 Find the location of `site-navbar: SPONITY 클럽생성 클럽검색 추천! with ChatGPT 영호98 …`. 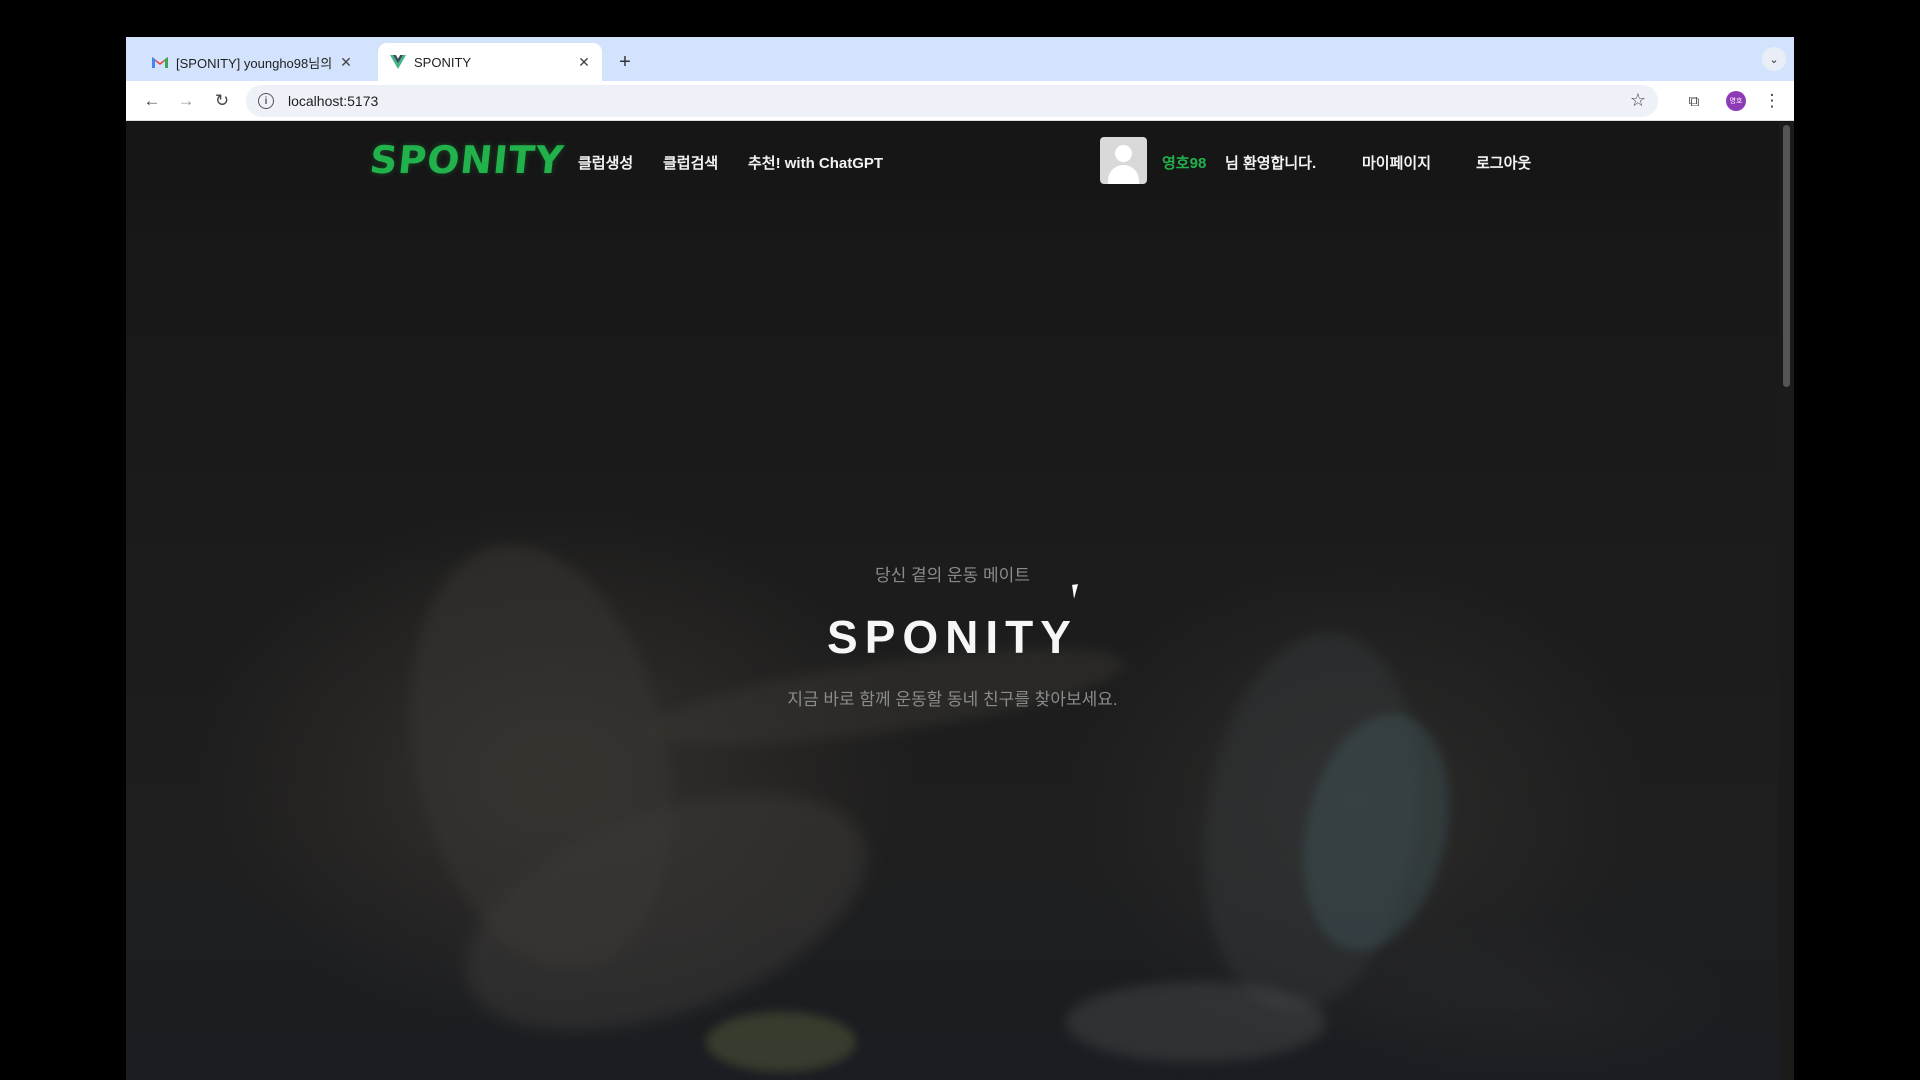

site-navbar: SPONITY 클럽생성 클럽검색 추천! with ChatGPT 영호98 … is located at coordinates (952, 161).